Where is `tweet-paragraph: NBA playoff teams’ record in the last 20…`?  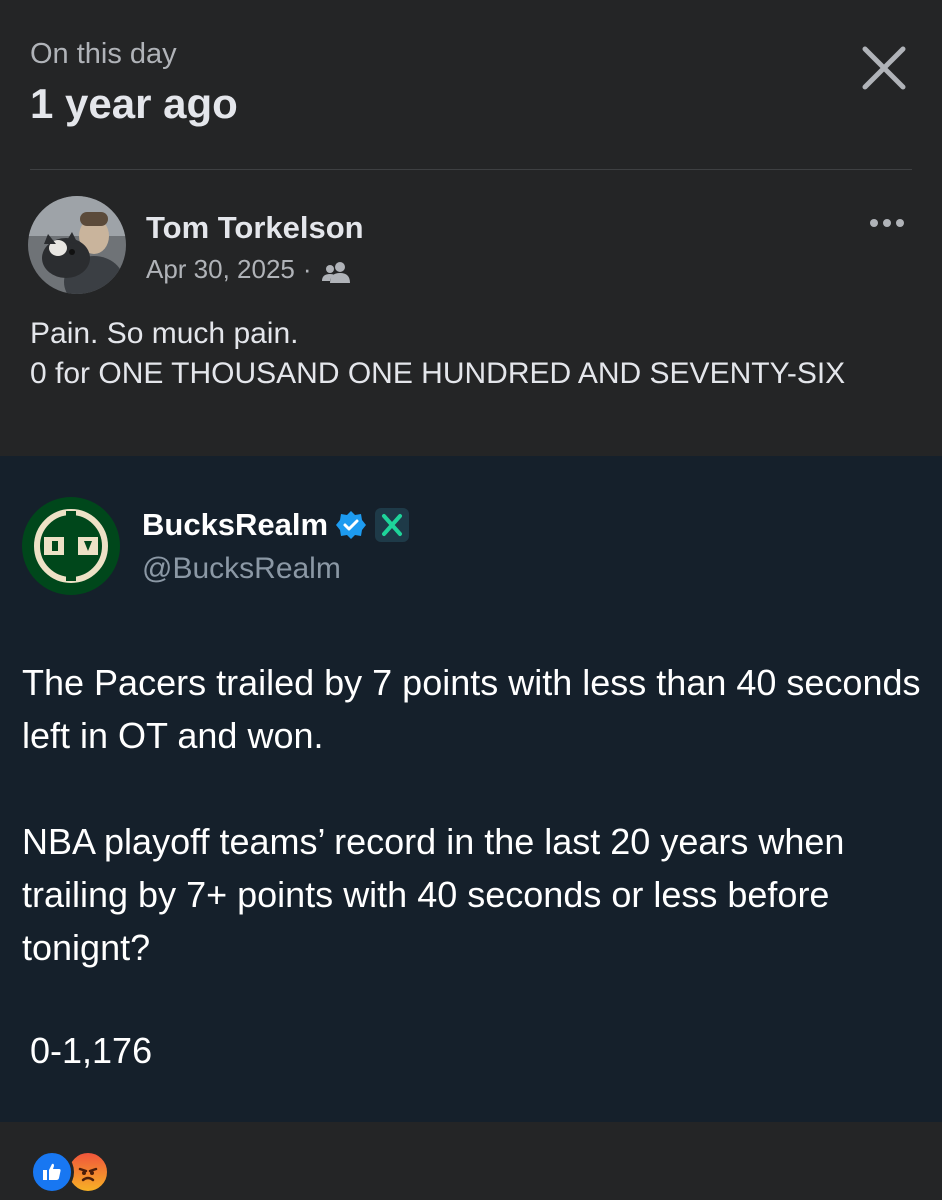 tweet-paragraph: NBA playoff teams’ record in the last 20… is located at coordinates (433, 894).